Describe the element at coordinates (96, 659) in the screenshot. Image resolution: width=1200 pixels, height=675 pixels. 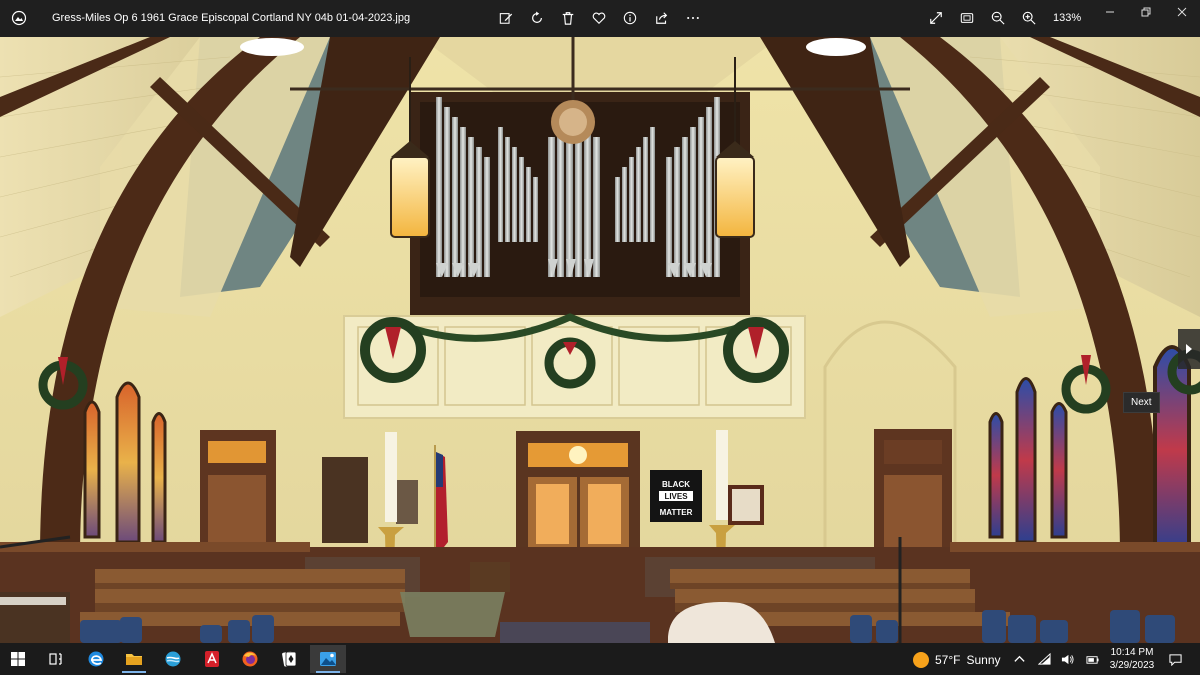
I see `edge-legacy-icon` at that location.